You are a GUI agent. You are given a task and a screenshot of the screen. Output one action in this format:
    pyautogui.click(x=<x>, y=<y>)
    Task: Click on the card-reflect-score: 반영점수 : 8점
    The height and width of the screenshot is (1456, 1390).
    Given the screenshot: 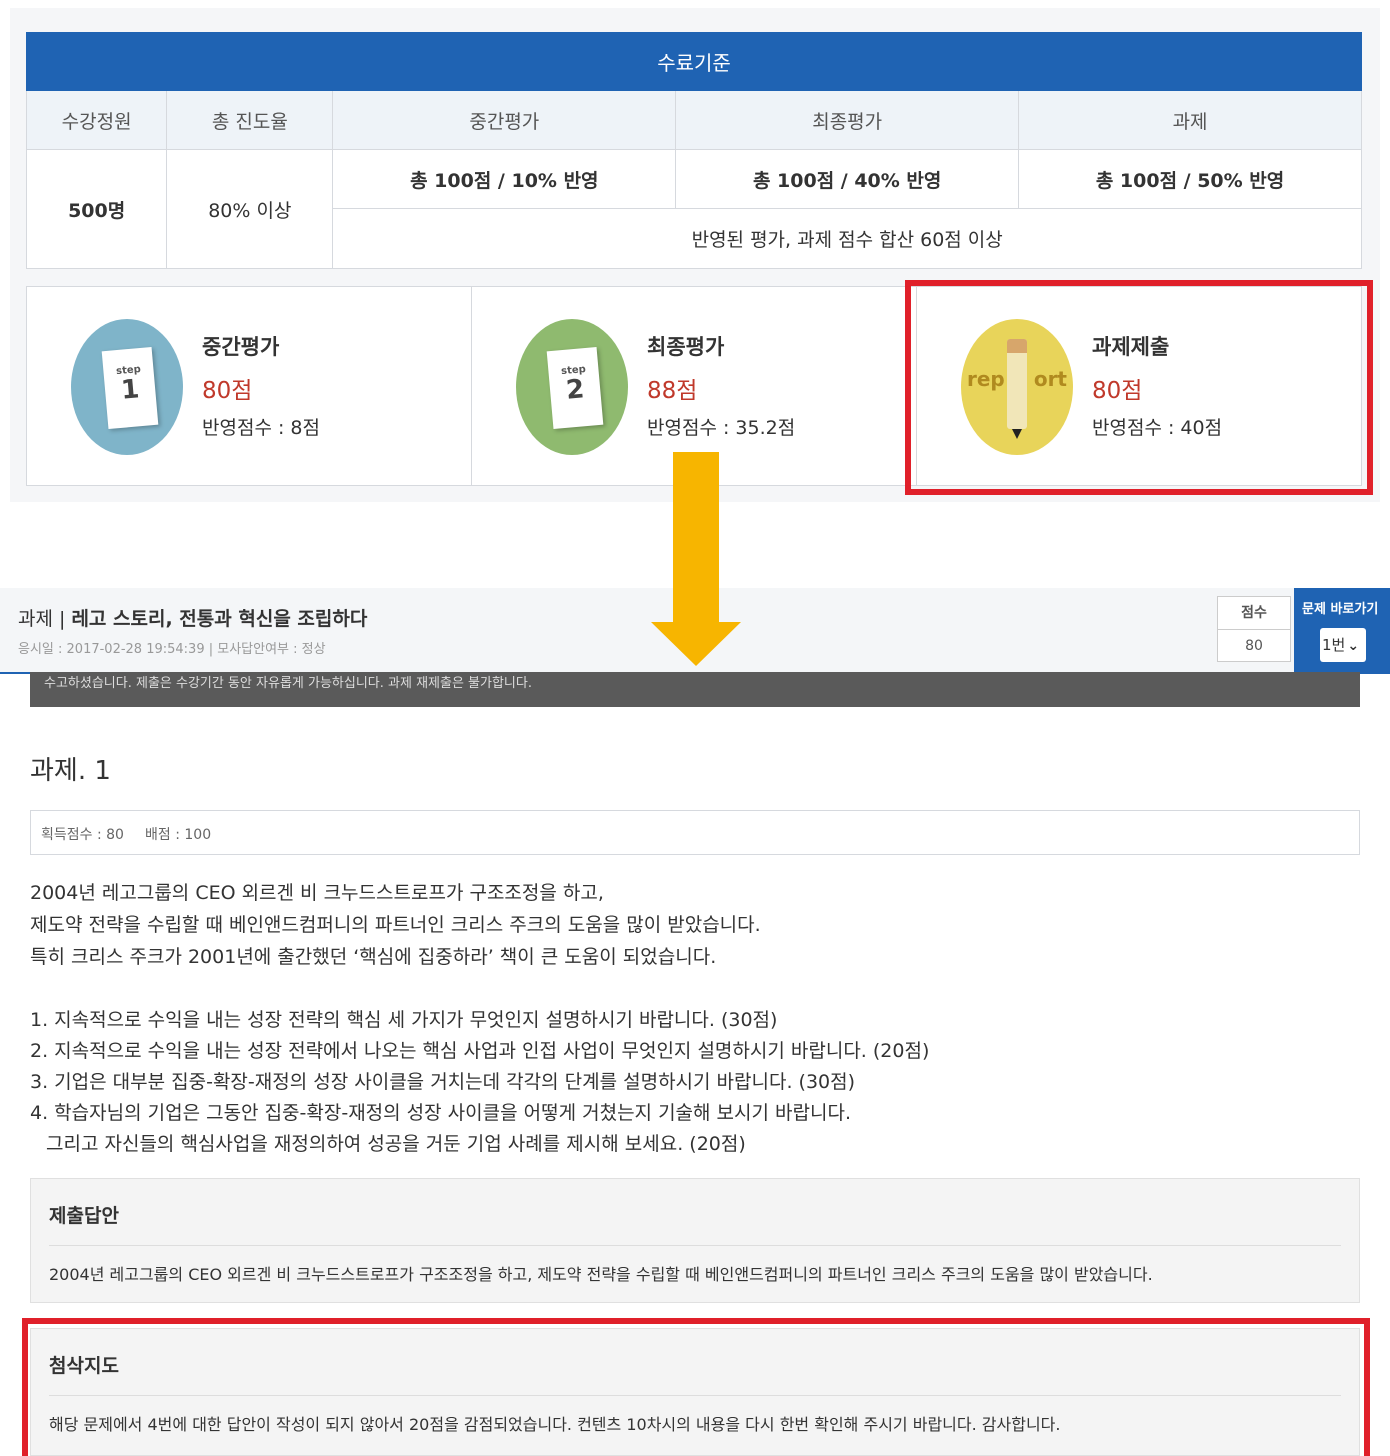 What is the action you would take?
    pyautogui.click(x=261, y=428)
    